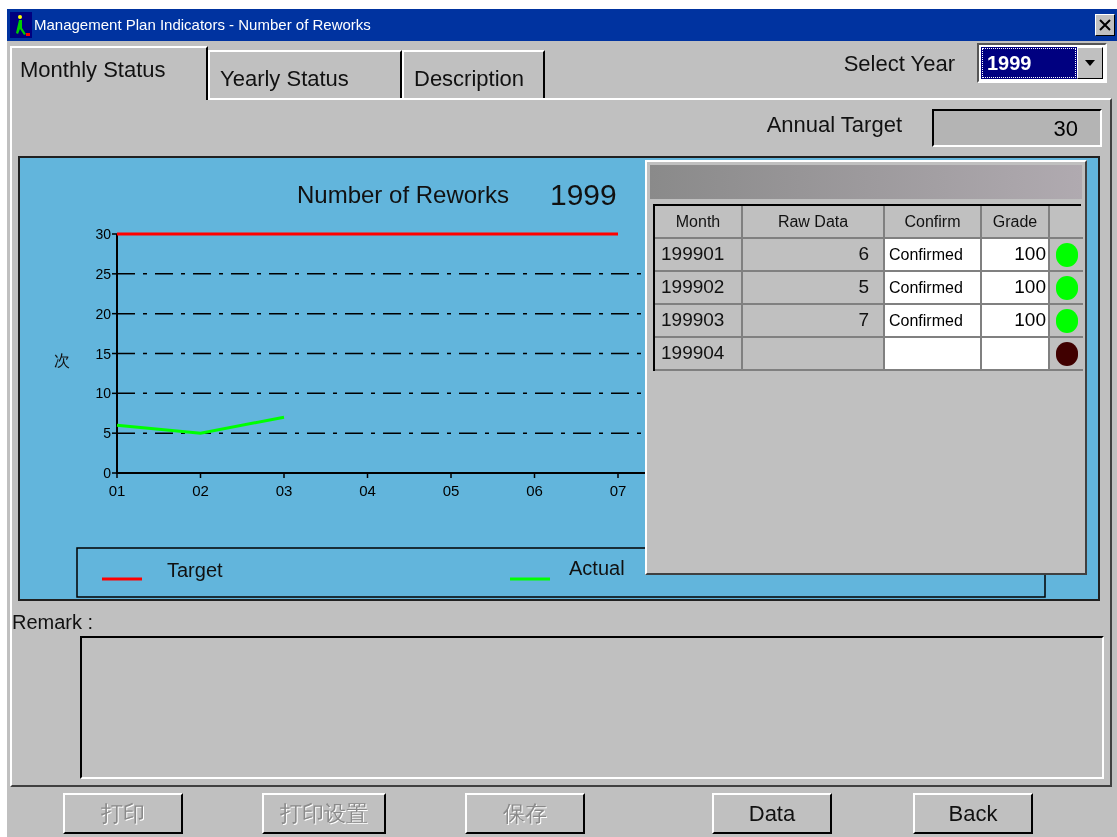  I want to click on button: Back, so click(973, 813).